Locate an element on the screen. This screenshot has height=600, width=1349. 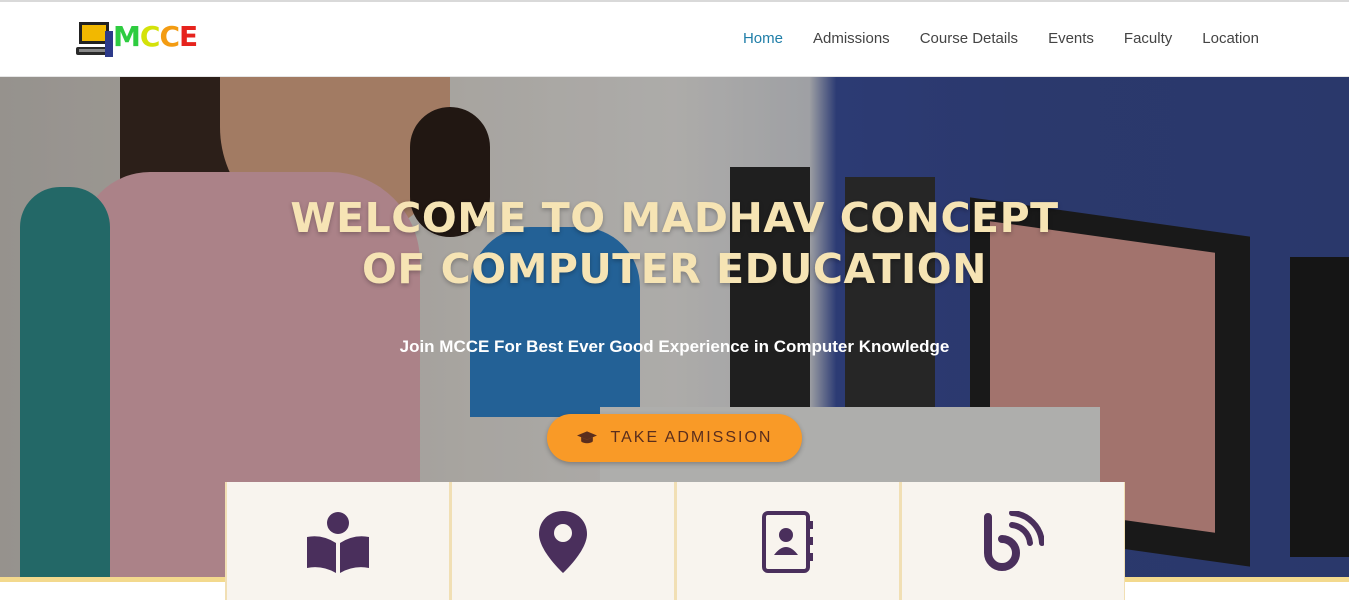
contact-book-icon is located at coordinates (787, 542).